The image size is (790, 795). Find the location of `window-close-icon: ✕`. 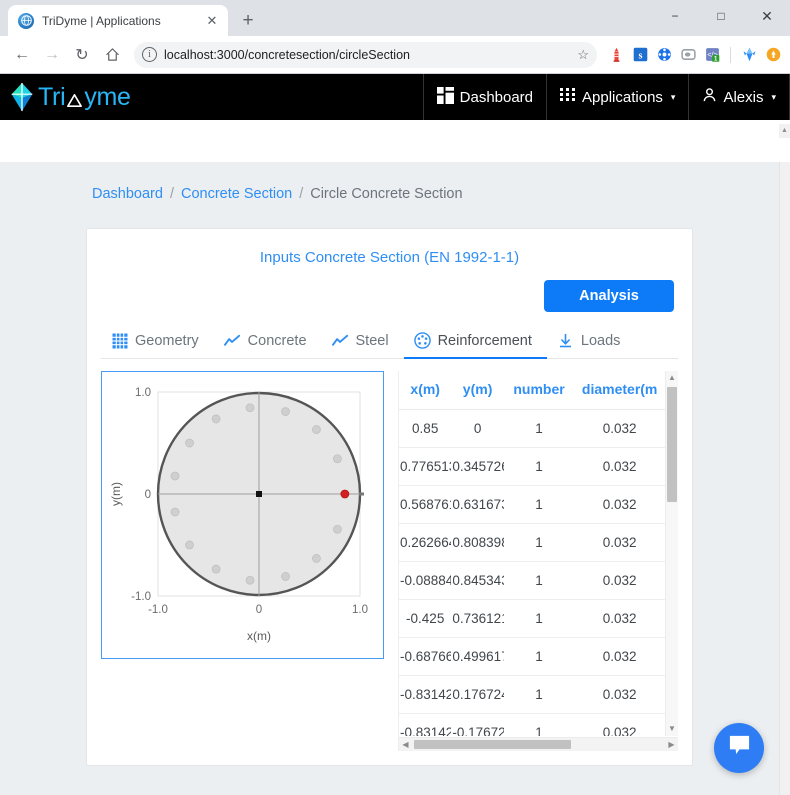

window-close-icon: ✕ is located at coordinates (767, 16).